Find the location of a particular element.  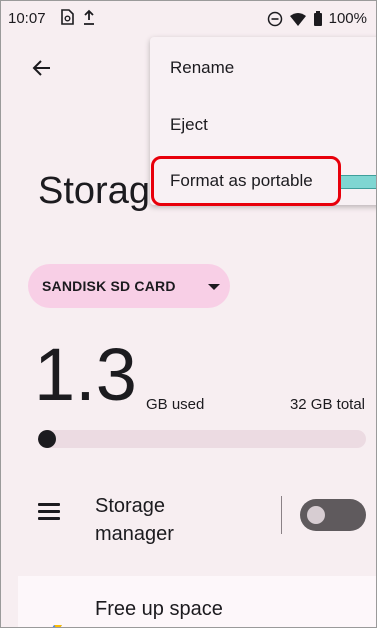

toggle-thumb is located at coordinates (316, 515).